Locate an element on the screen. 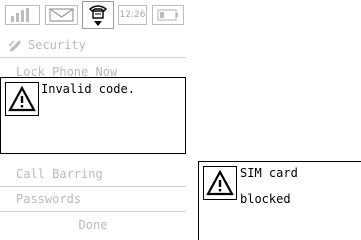 The width and height of the screenshot is (361, 240). signal-strength-icon is located at coordinates (22, 15).